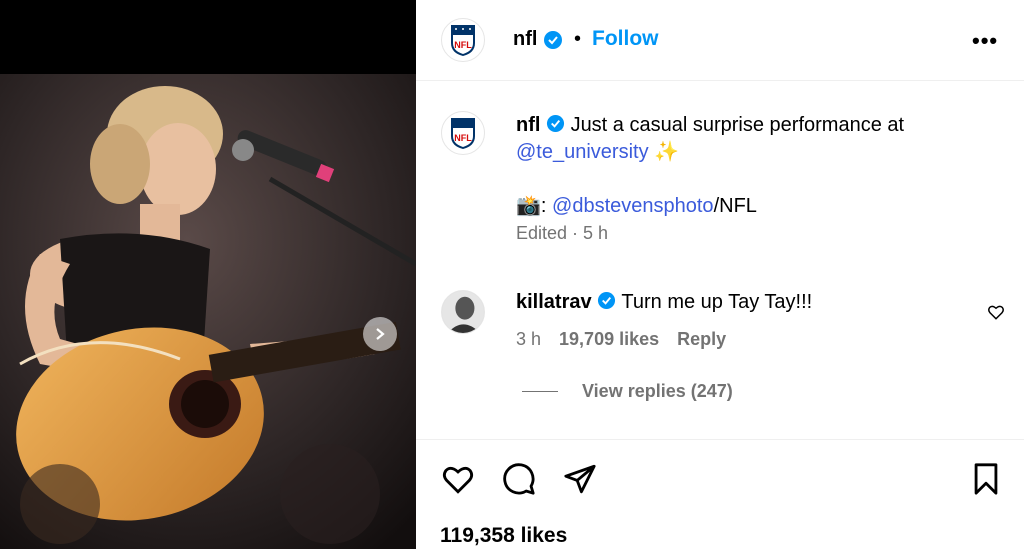  What do you see at coordinates (735, 206) in the screenshot?
I see `caption-suffix: /NFL` at bounding box center [735, 206].